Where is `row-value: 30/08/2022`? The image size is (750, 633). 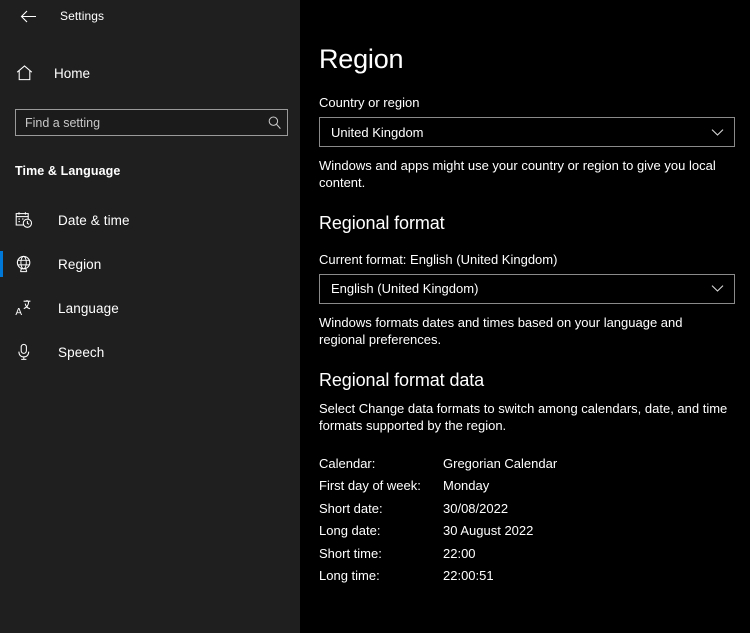 row-value: 30/08/2022 is located at coordinates (476, 508).